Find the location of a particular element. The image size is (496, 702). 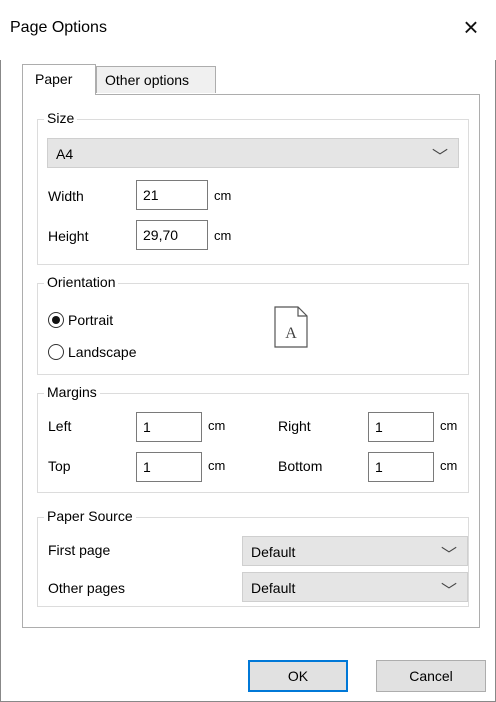

ok-button: OK is located at coordinates (298, 676).